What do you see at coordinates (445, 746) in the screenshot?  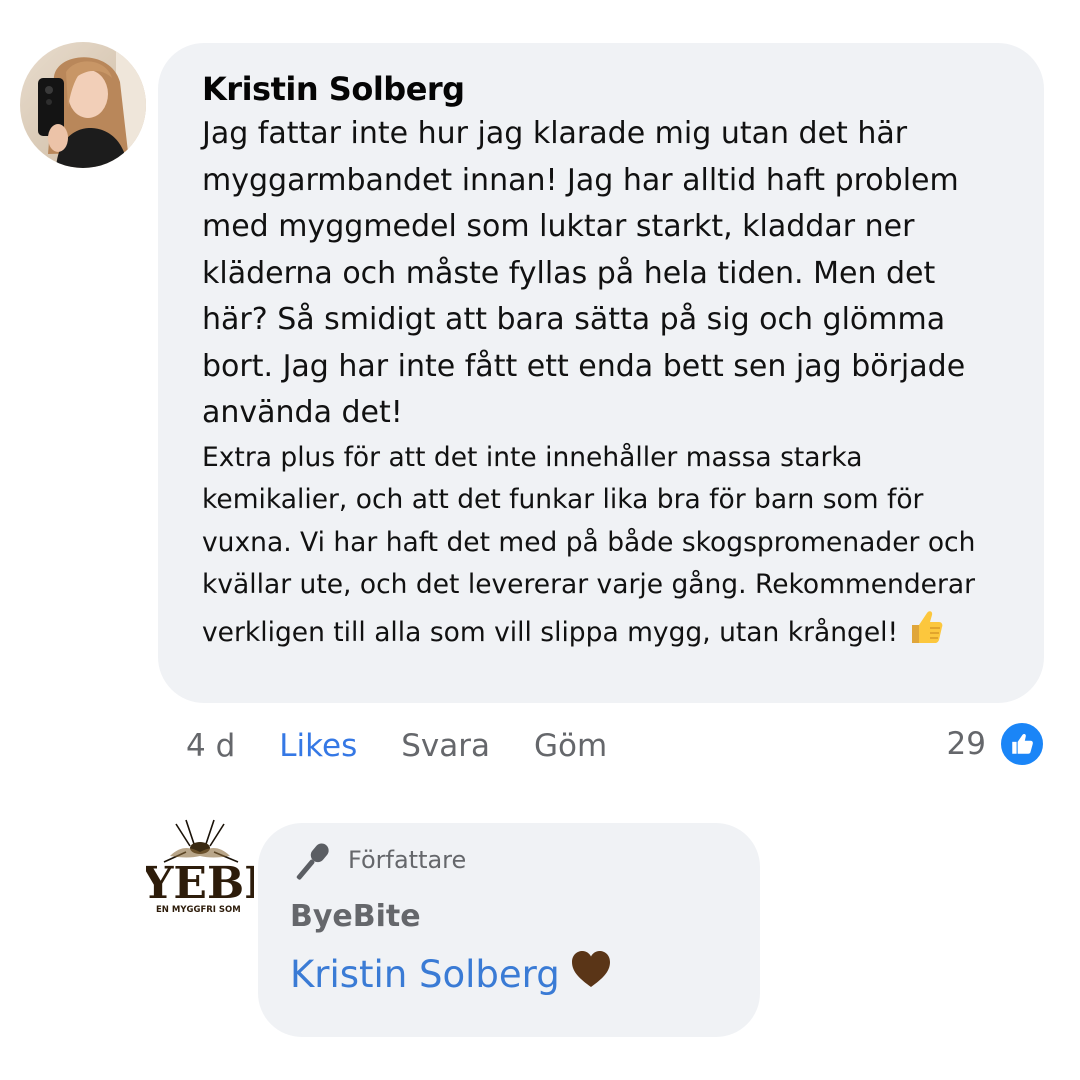 I see `reply-button: Svara` at bounding box center [445, 746].